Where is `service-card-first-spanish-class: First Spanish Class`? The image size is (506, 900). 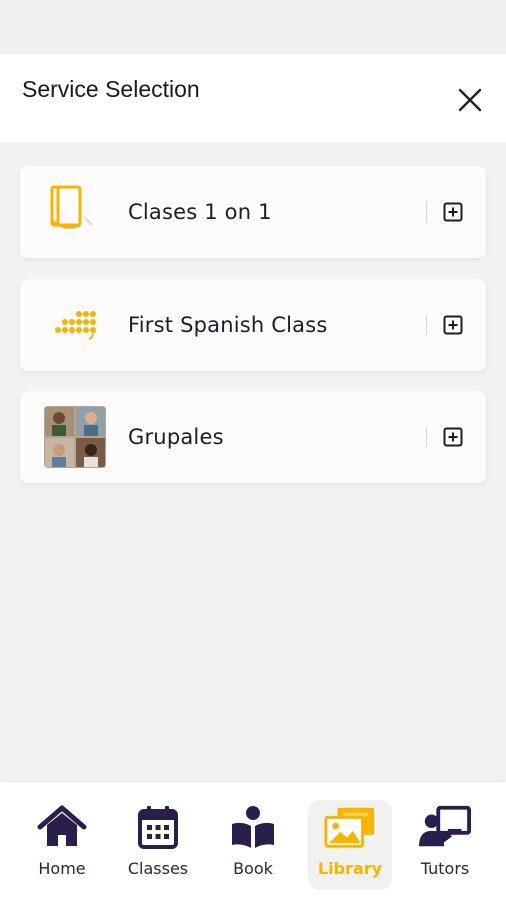 service-card-first-spanish-class: First Spanish Class is located at coordinates (253, 325).